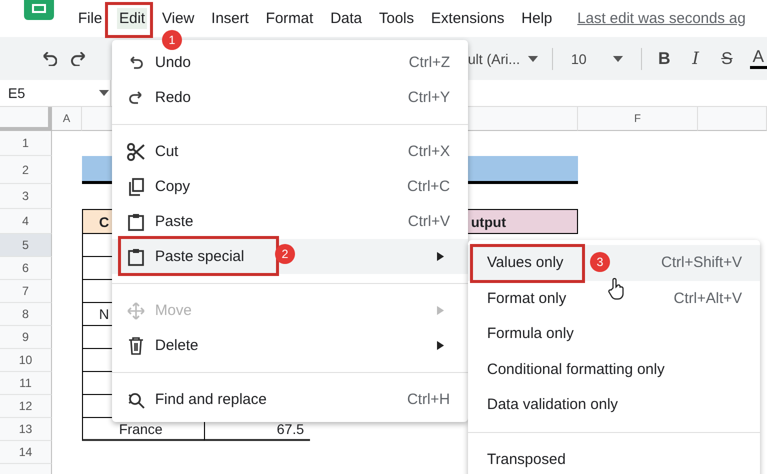 The image size is (767, 474). I want to click on strikethrough-button: S, so click(727, 58).